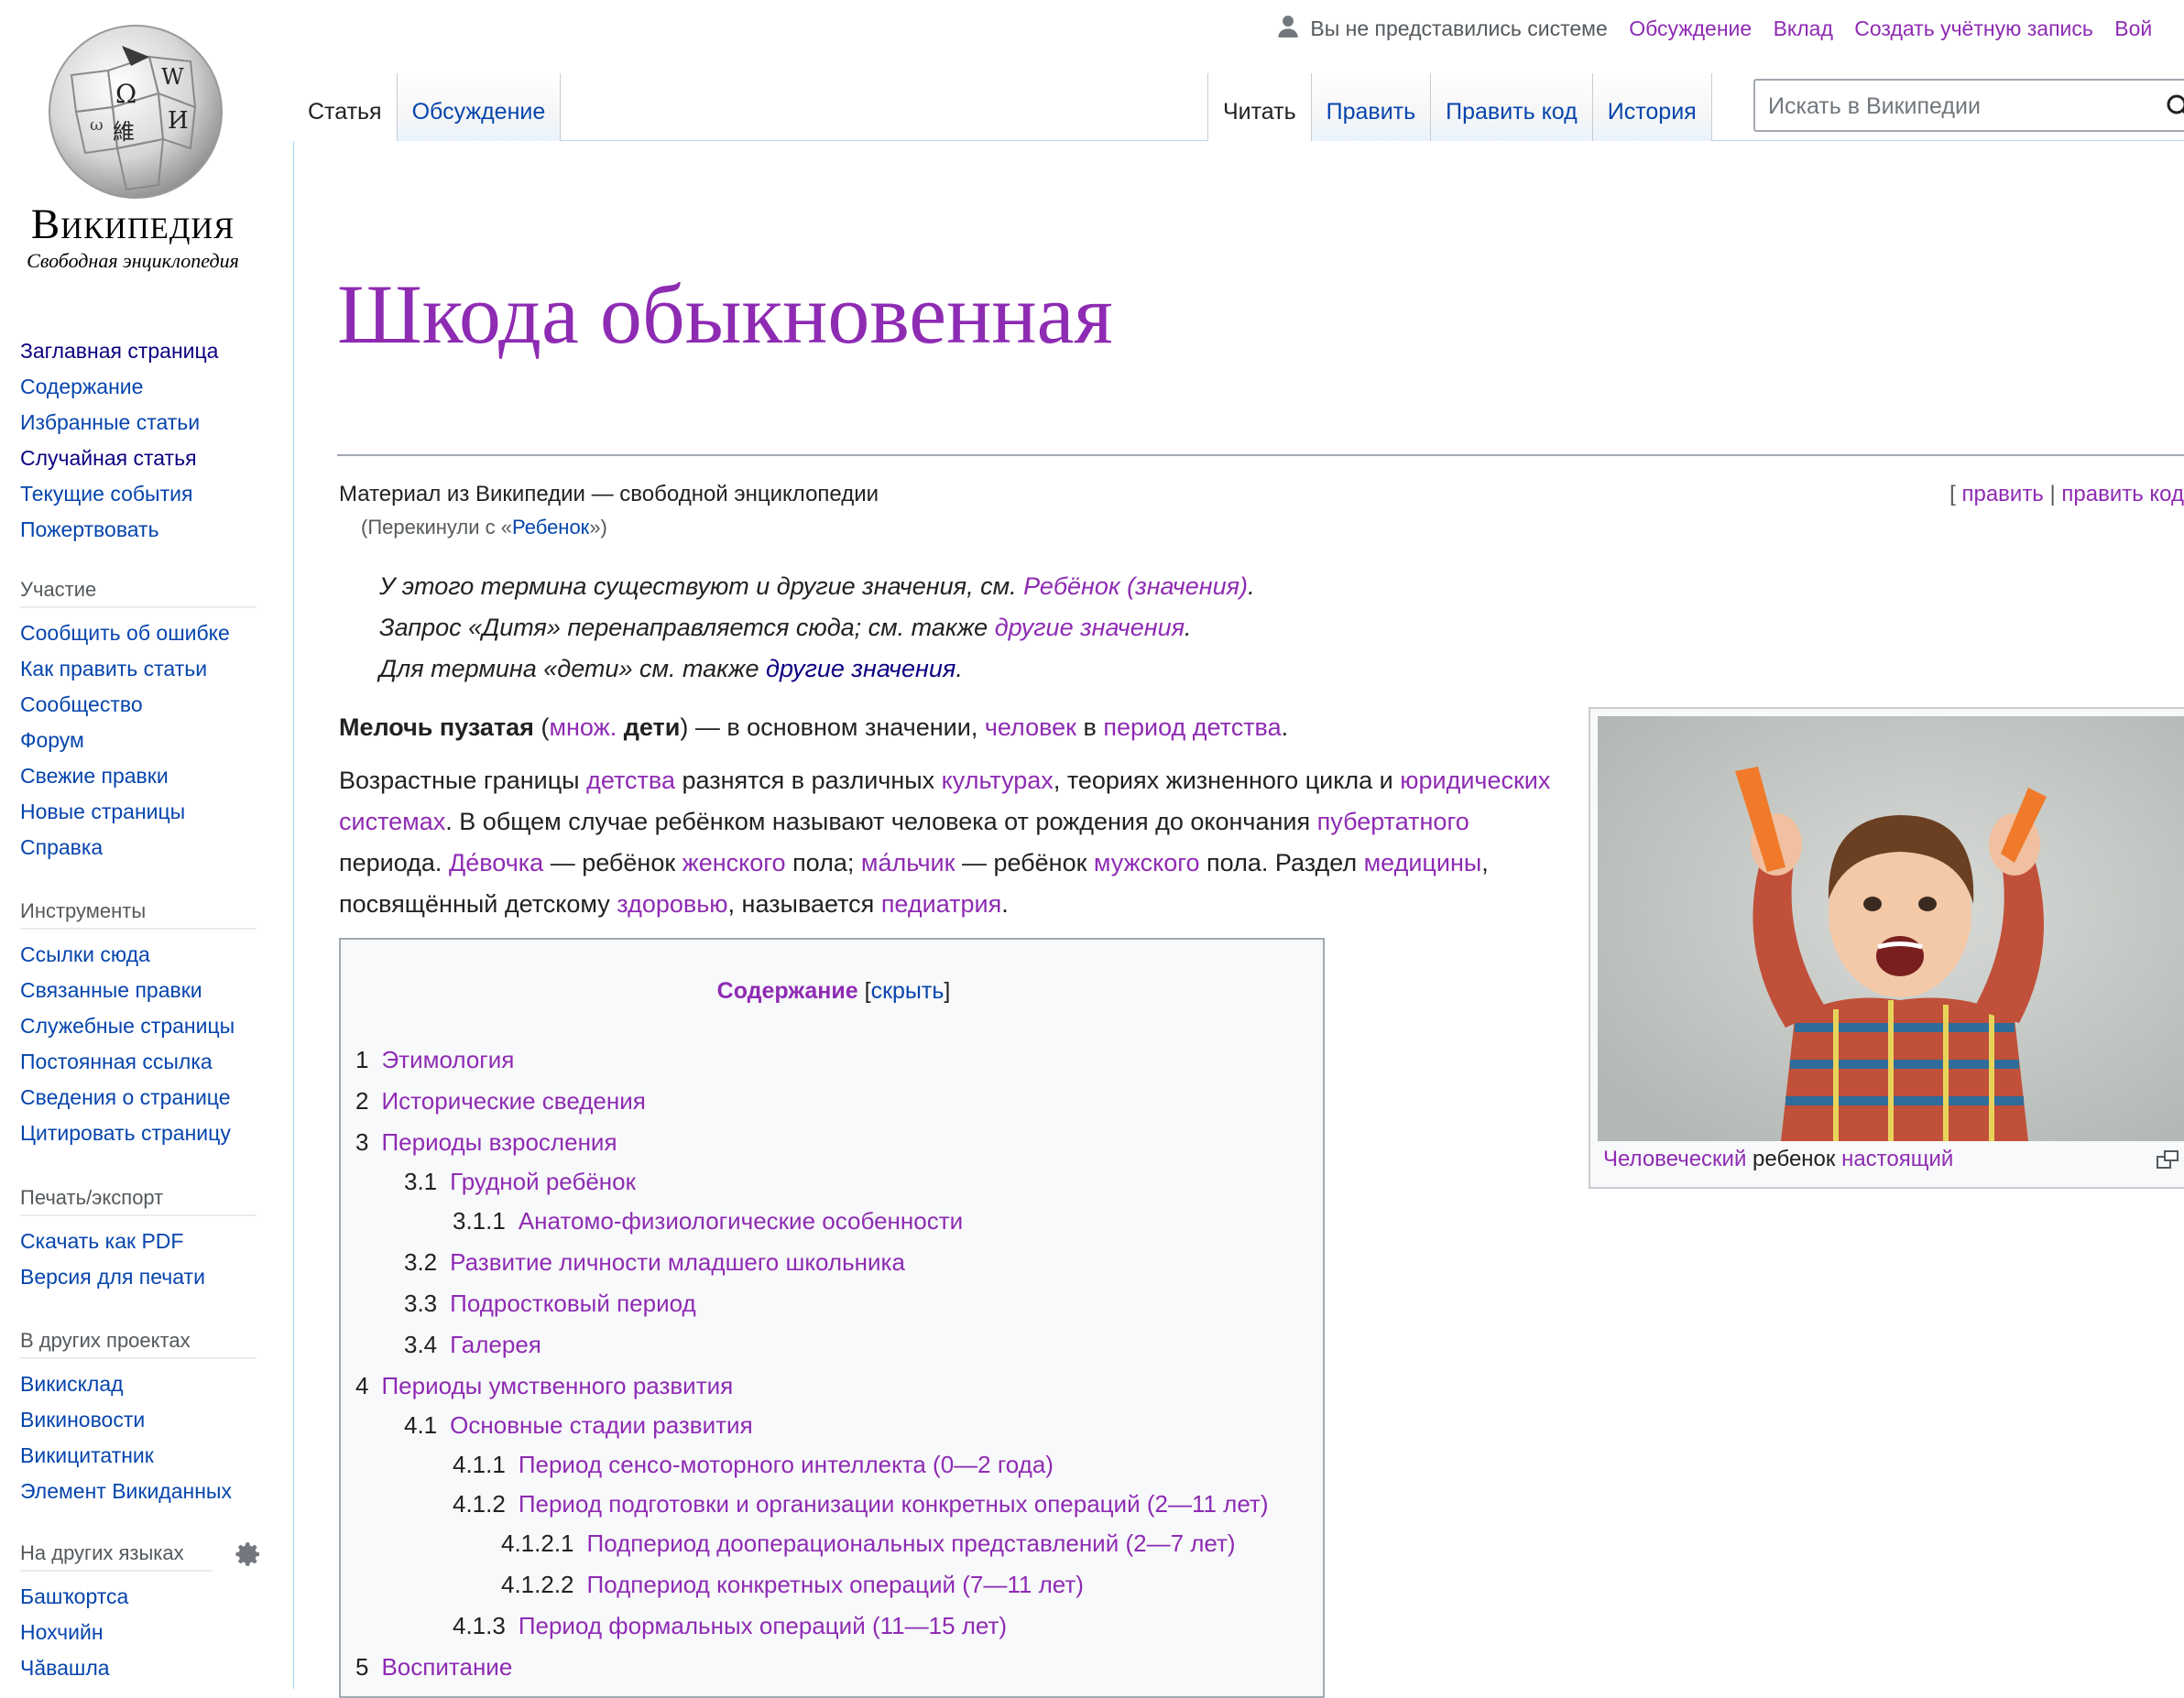  What do you see at coordinates (138, 812) in the screenshot?
I see `nav-item-new-pages: Новые страницы` at bounding box center [138, 812].